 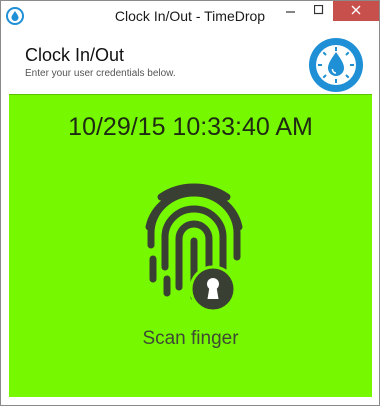 What do you see at coordinates (190, 127) in the screenshot?
I see `current-datetime: 10/29/15 10:33:40 AM` at bounding box center [190, 127].